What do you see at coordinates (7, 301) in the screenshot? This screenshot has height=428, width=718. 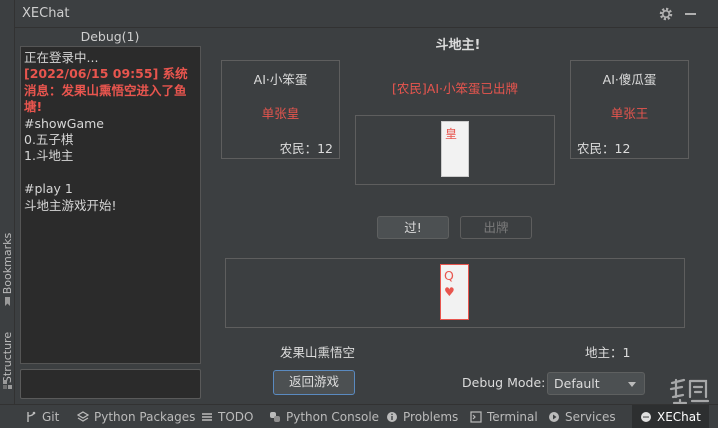 I see `bookmark-icon` at bounding box center [7, 301].